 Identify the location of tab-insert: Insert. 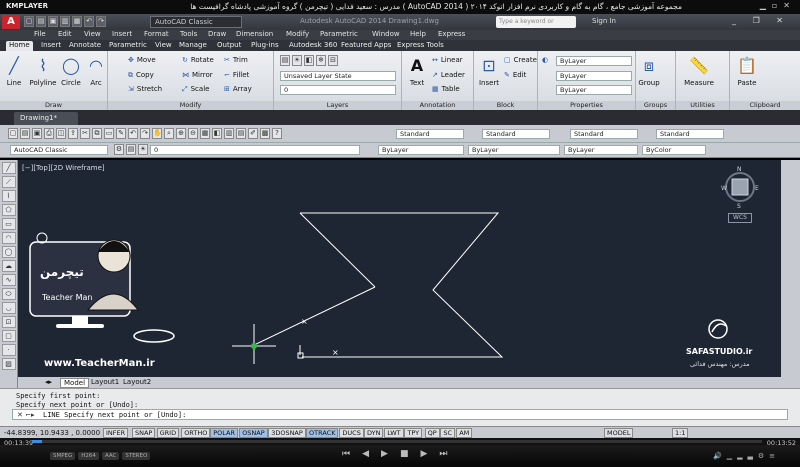
(51, 46).